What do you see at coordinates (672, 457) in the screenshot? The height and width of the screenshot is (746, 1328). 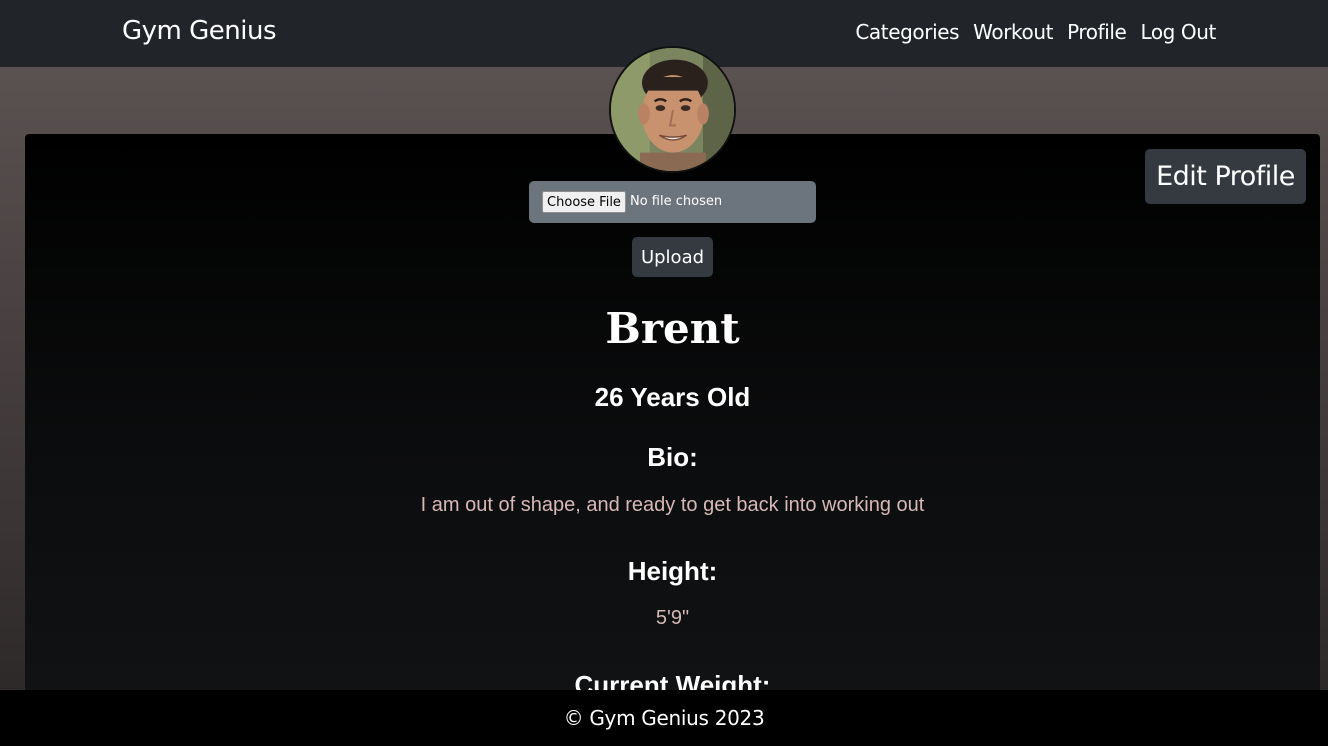 I see `bio-label: Bio:` at bounding box center [672, 457].